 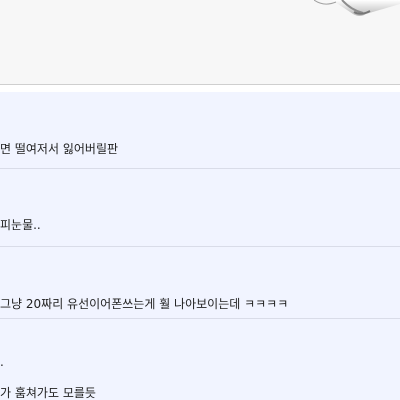 What do you see at coordinates (2, 362) in the screenshot?
I see `comment-text-line: .` at bounding box center [2, 362].